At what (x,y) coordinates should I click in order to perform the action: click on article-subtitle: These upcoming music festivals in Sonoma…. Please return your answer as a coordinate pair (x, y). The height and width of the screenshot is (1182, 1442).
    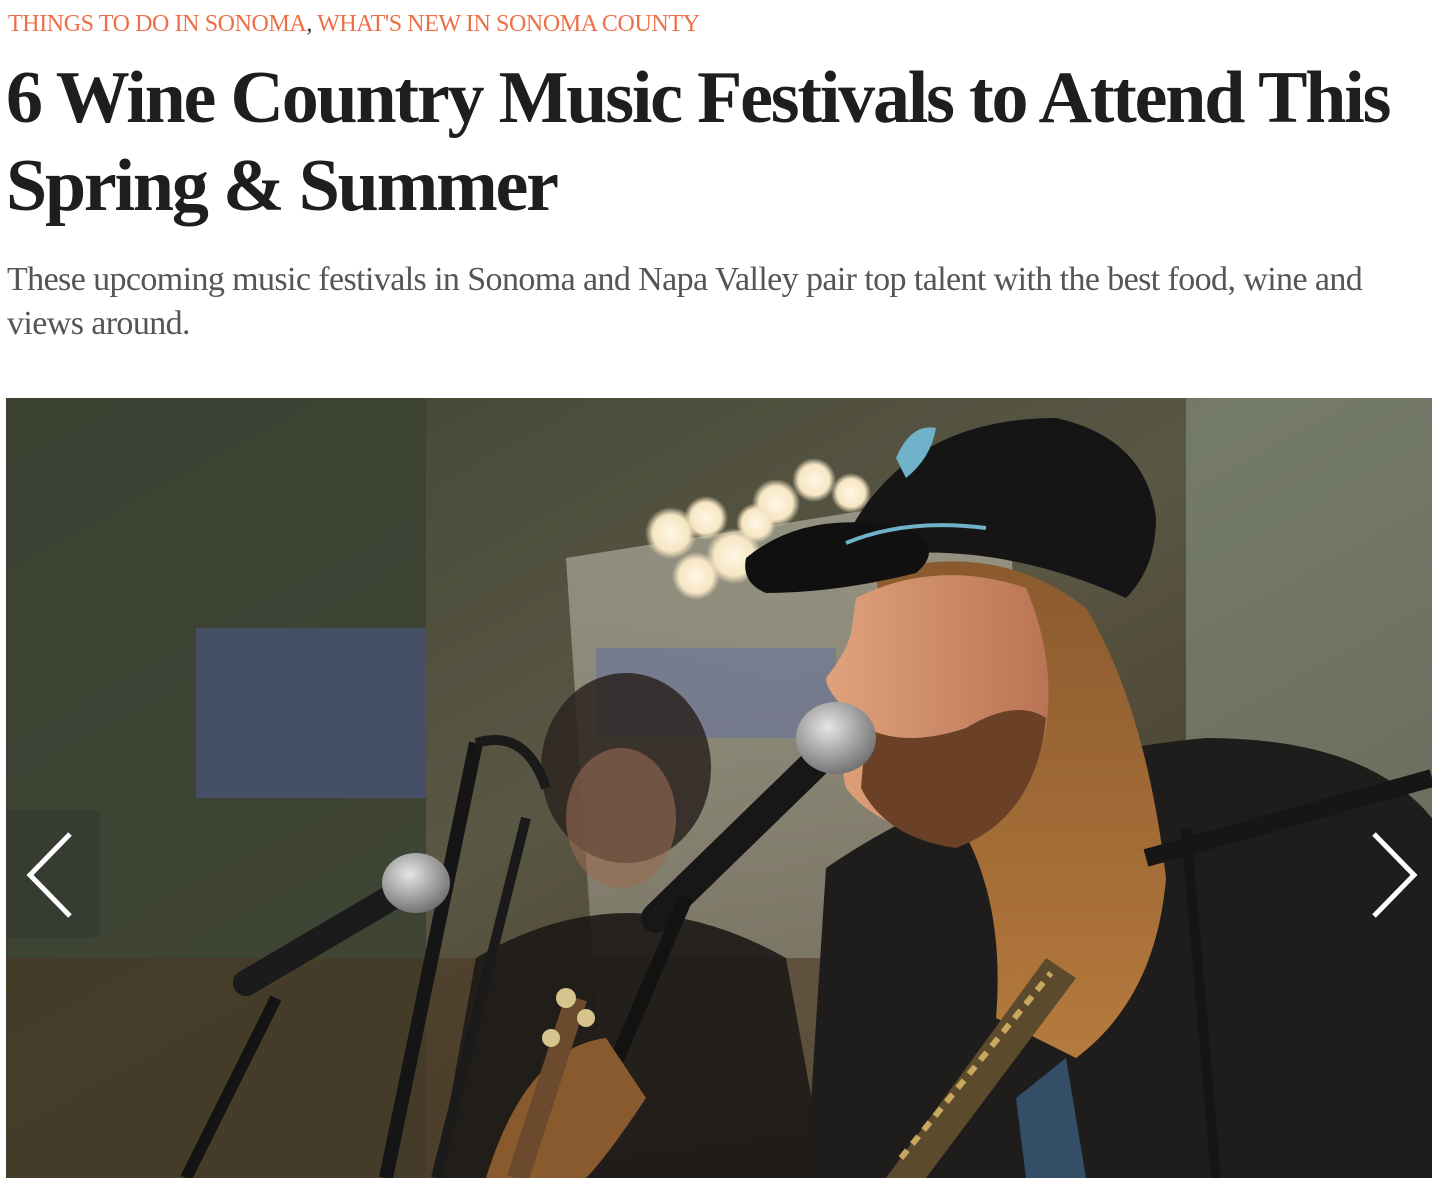
    Looking at the image, I should click on (685, 301).